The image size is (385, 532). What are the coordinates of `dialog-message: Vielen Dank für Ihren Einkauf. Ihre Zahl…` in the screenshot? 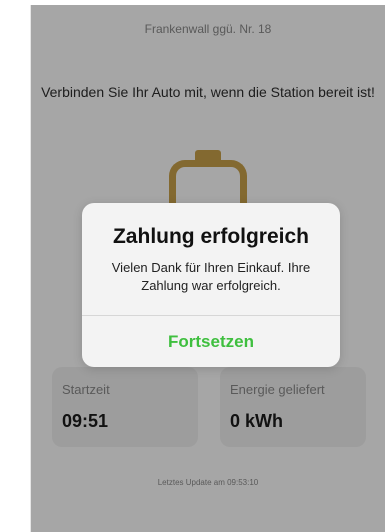 It's located at (211, 276).